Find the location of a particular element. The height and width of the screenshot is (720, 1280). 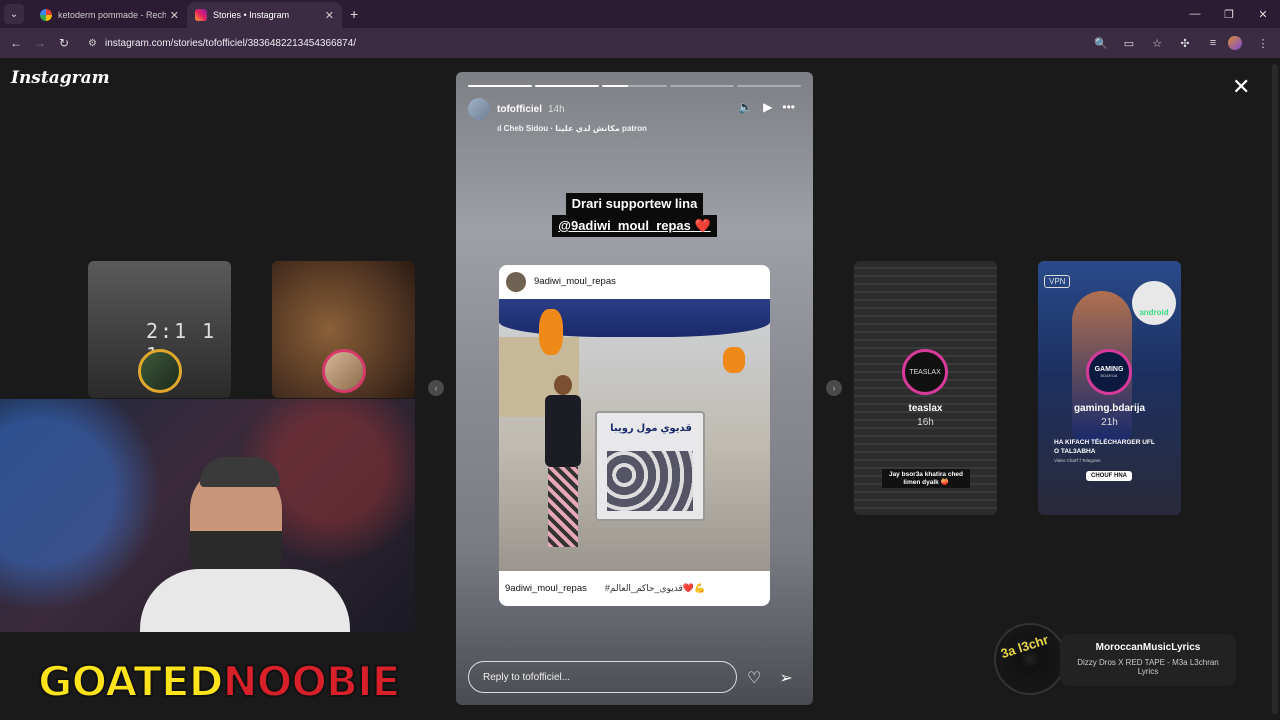

promo-line-2: O TAL3ABHA is located at coordinates (1075, 451).